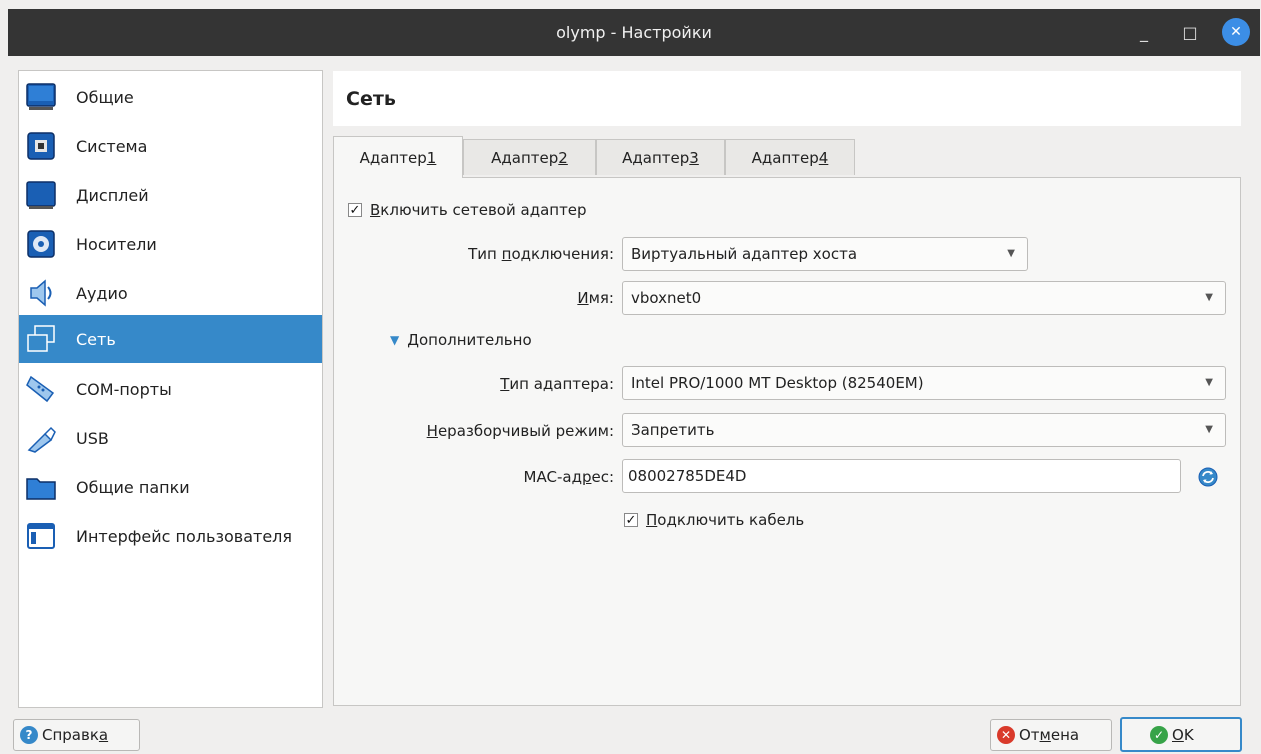 Image resolution: width=1261 pixels, height=754 pixels. I want to click on window-controls: _ □ ✕, so click(1190, 32).